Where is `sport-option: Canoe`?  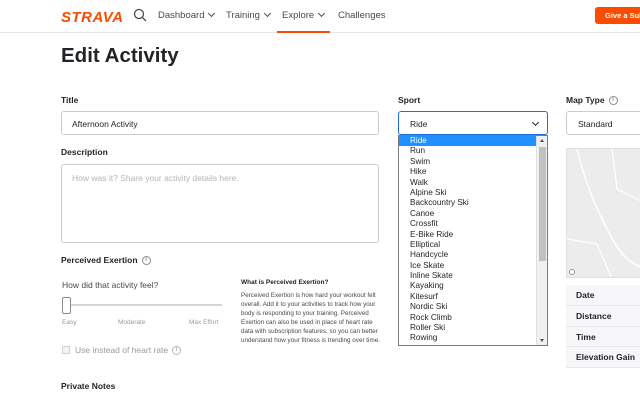
sport-option: Canoe is located at coordinates (468, 214).